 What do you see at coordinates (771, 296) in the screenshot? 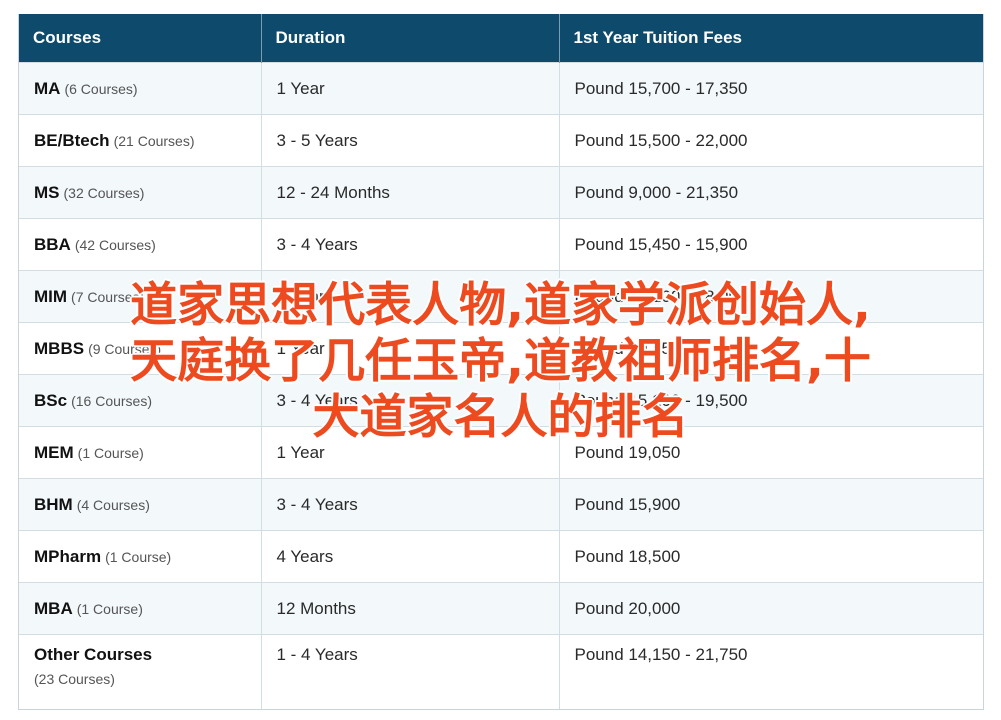
I see `fees-cell: Pound 15,100 - 18,900` at bounding box center [771, 296].